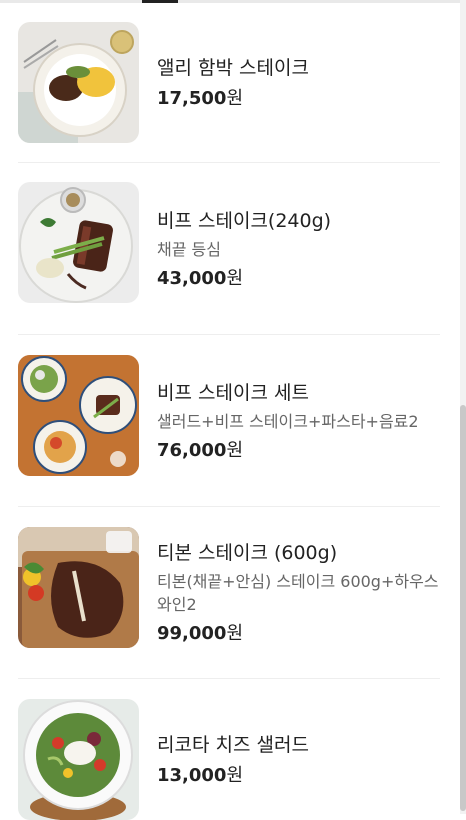 The image size is (466, 820). Describe the element at coordinates (189, 249) in the screenshot. I see `menu-item-description: 채끝 등심` at that location.